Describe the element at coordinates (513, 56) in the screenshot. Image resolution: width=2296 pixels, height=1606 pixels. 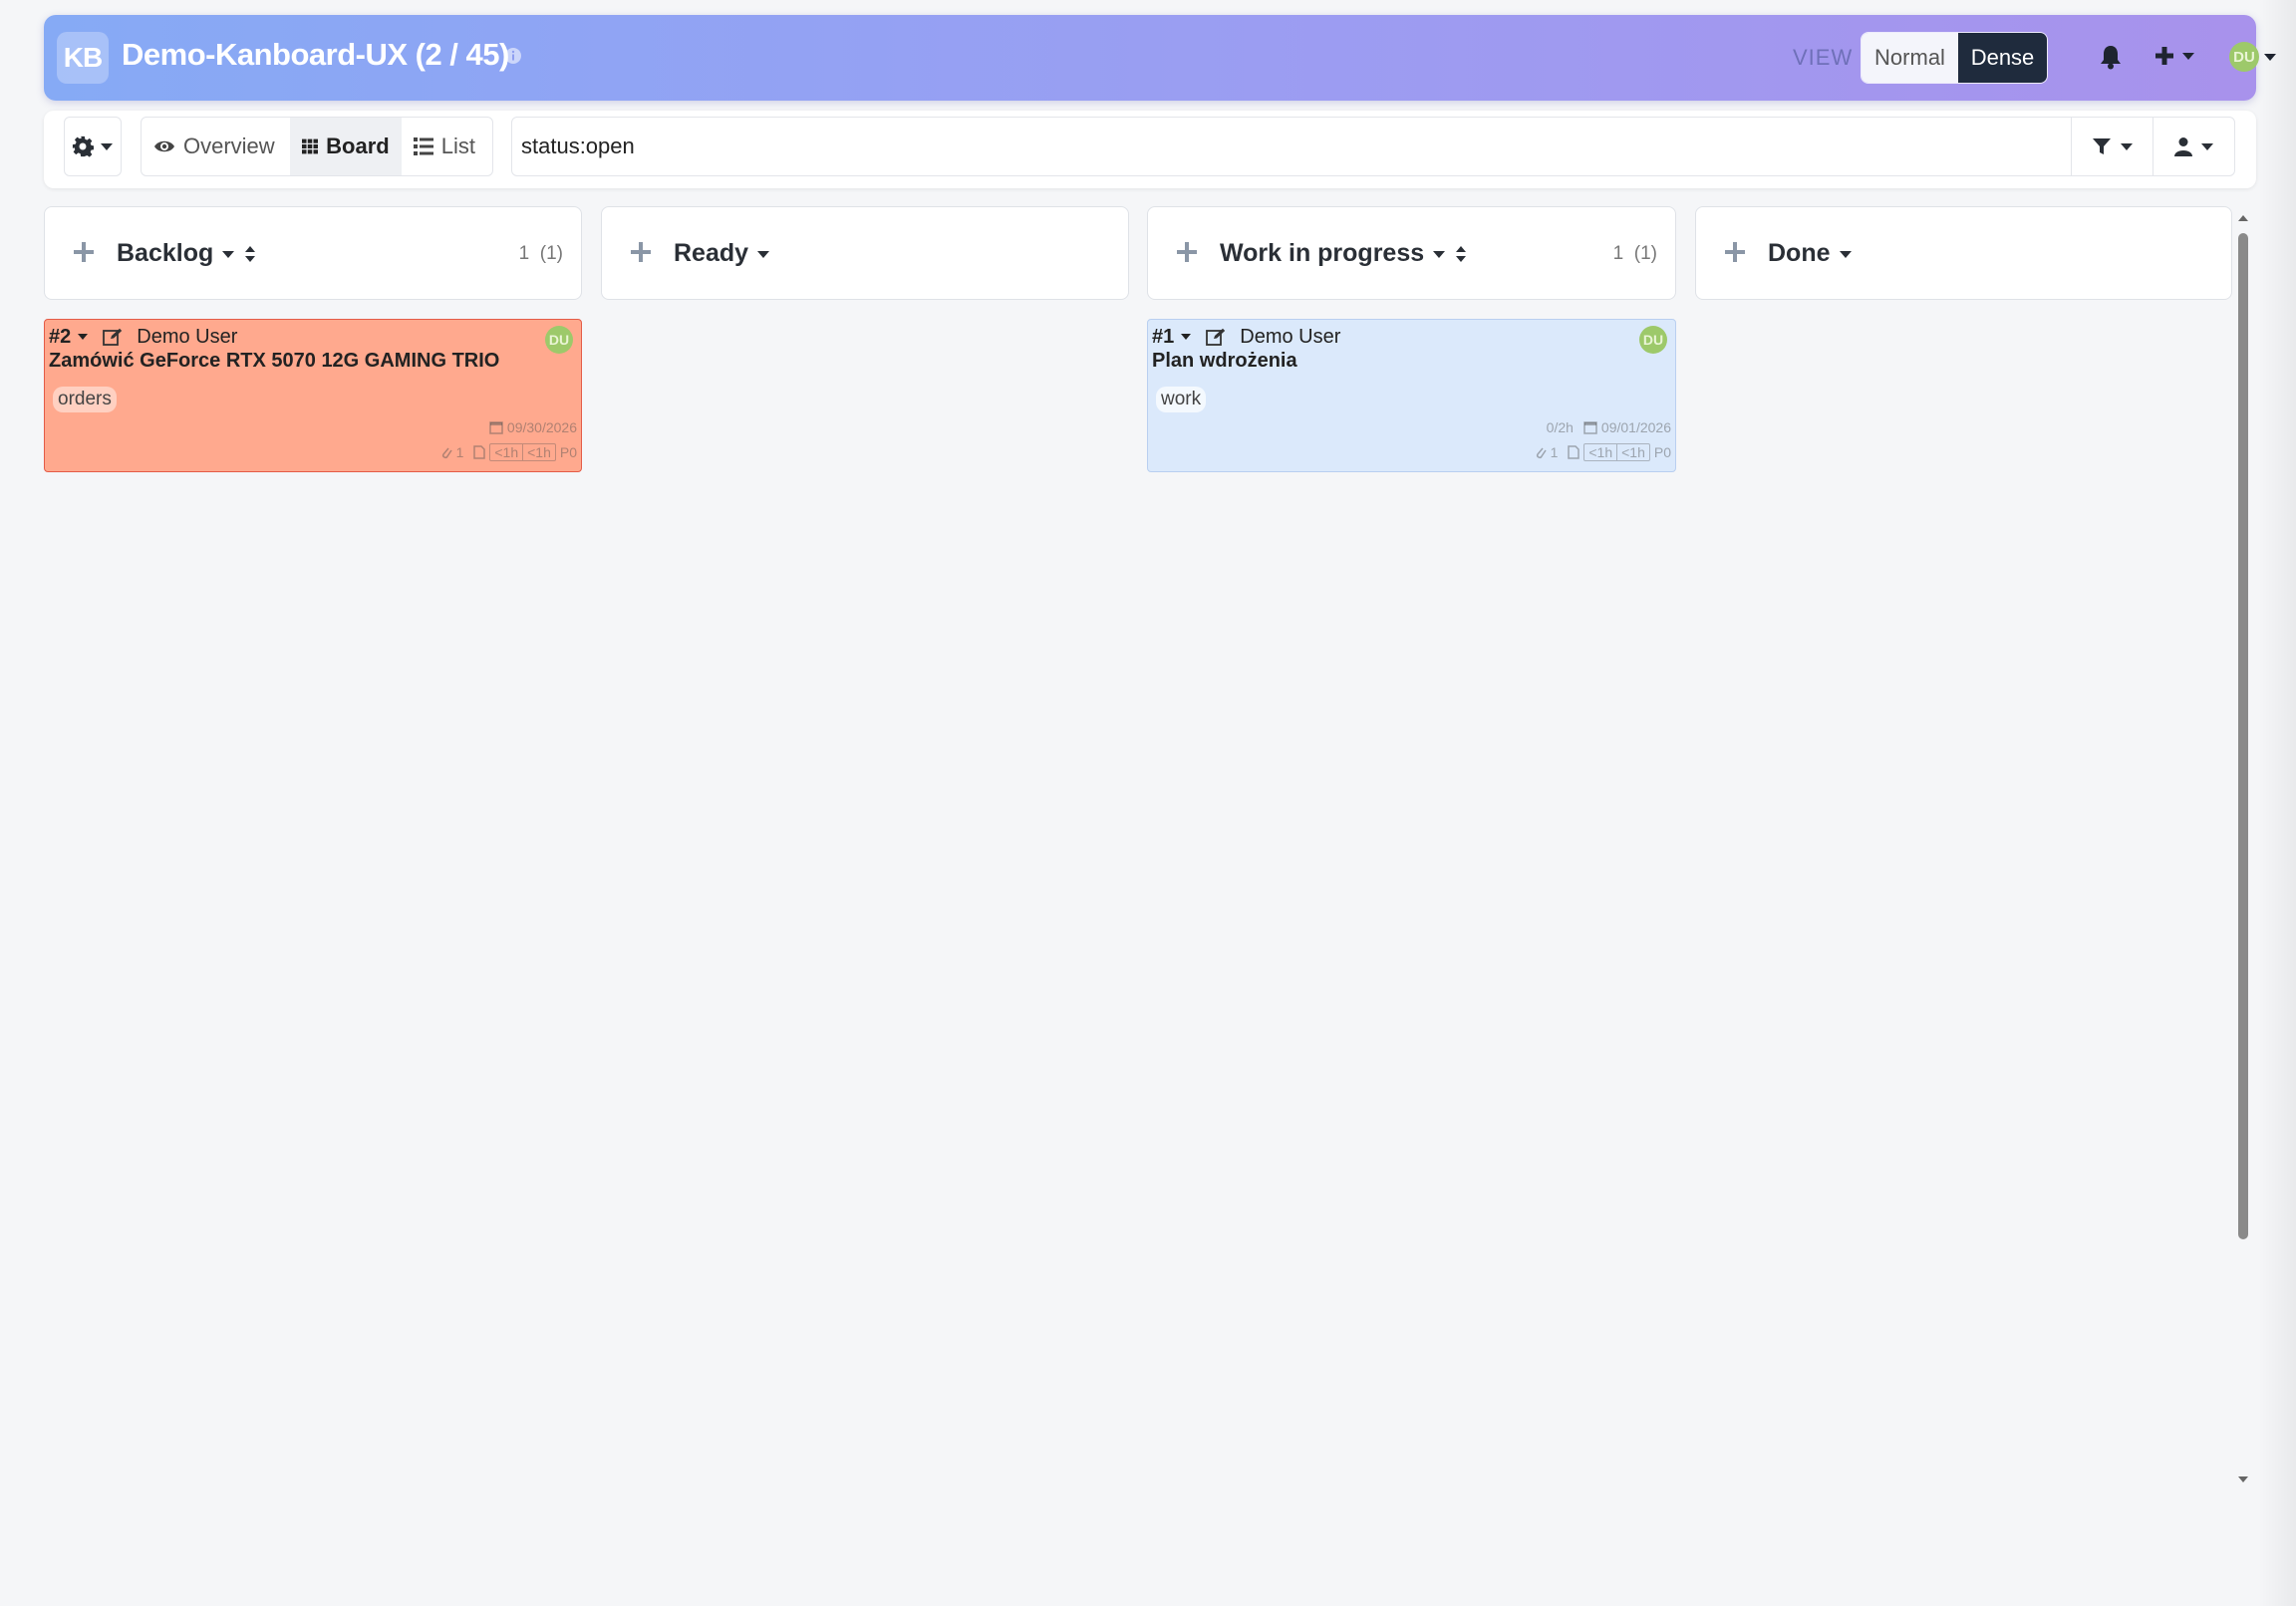
I see `info-icon` at that location.